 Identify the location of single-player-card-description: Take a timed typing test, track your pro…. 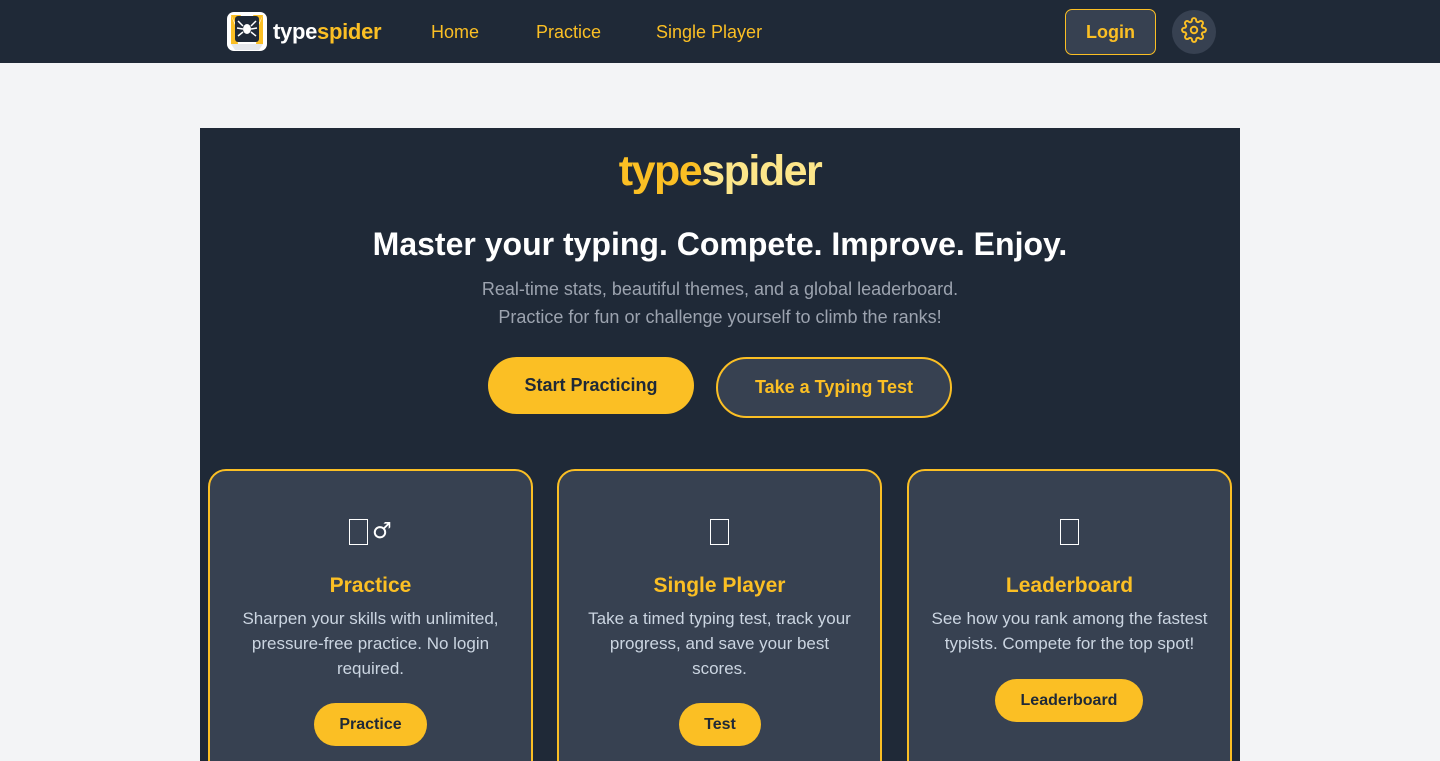
(719, 643).